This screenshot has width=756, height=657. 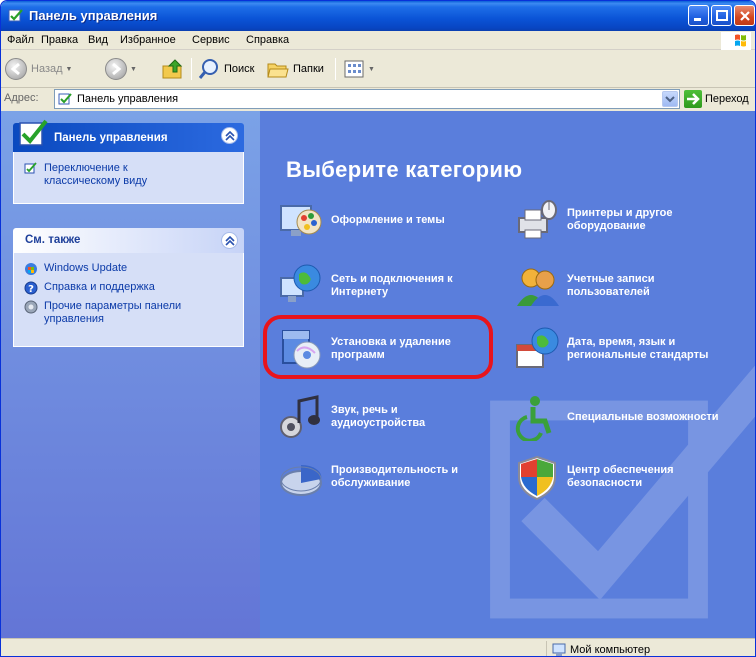 I want to click on menu-favorites: Избранное, so click(x=148, y=40).